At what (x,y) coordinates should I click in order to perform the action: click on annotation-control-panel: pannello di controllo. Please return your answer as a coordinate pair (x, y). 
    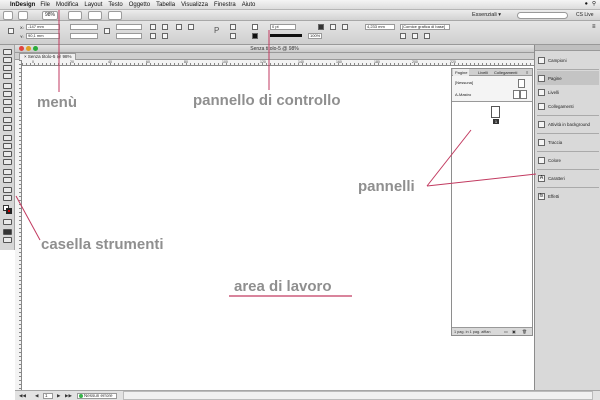
    Looking at the image, I should click on (267, 100).